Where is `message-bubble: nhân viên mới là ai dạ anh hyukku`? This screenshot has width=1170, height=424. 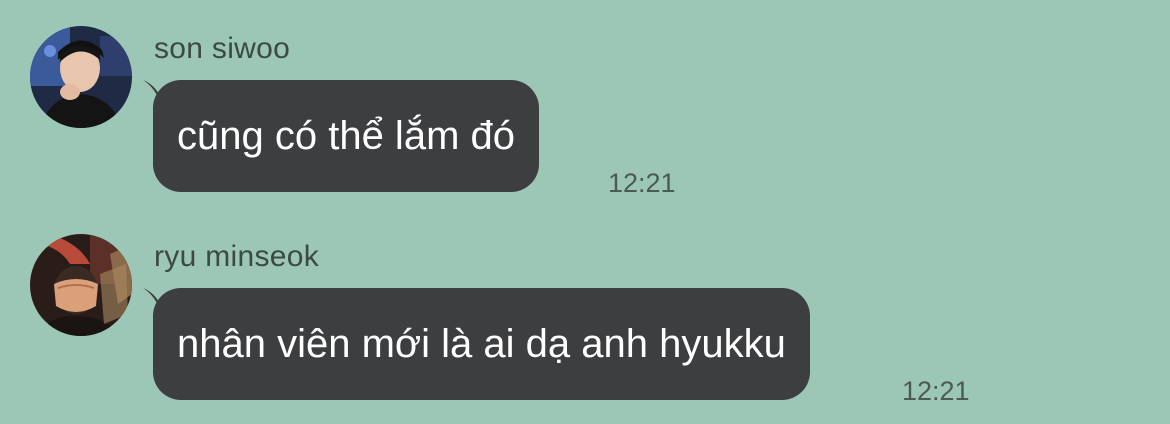 message-bubble: nhân viên mới là ai dạ anh hyukku is located at coordinates (481, 344).